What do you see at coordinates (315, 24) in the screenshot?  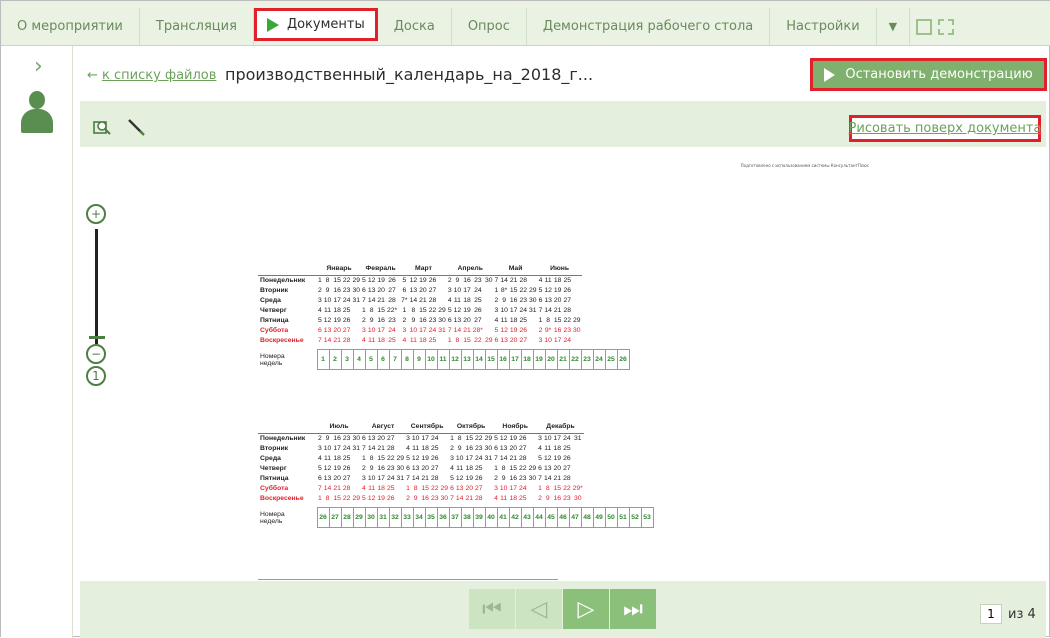 I see `tab-documents: Документы` at bounding box center [315, 24].